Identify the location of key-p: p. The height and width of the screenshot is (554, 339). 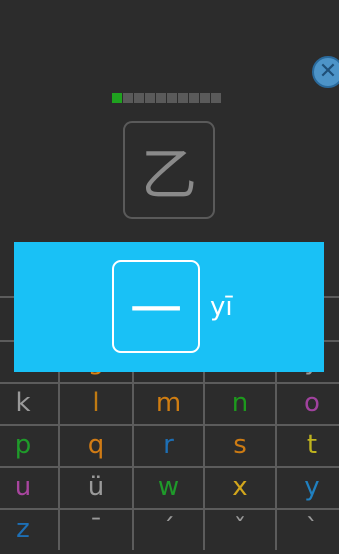
(30, 445).